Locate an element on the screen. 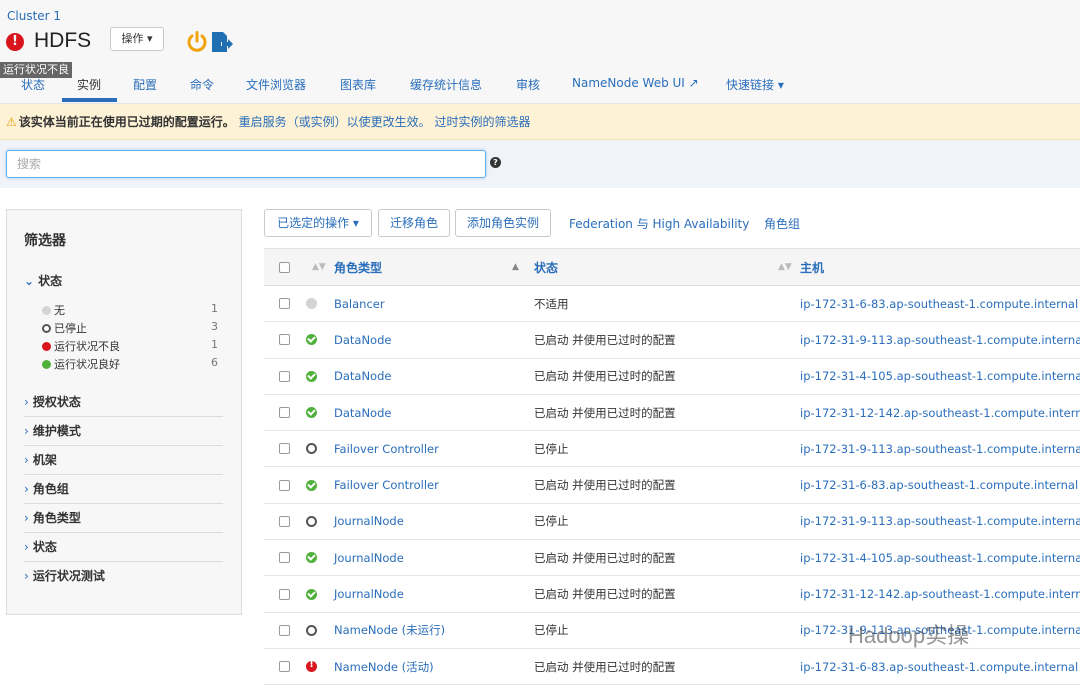  filter-group-authorization: › 授权状态 is located at coordinates (123, 404).